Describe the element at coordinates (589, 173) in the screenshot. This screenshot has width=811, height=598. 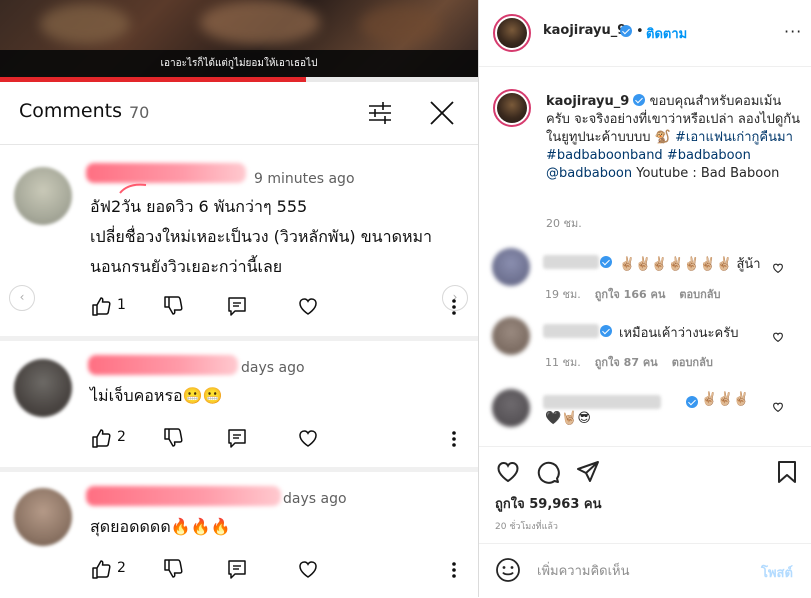
I see `mention-link: @badbaboon` at that location.